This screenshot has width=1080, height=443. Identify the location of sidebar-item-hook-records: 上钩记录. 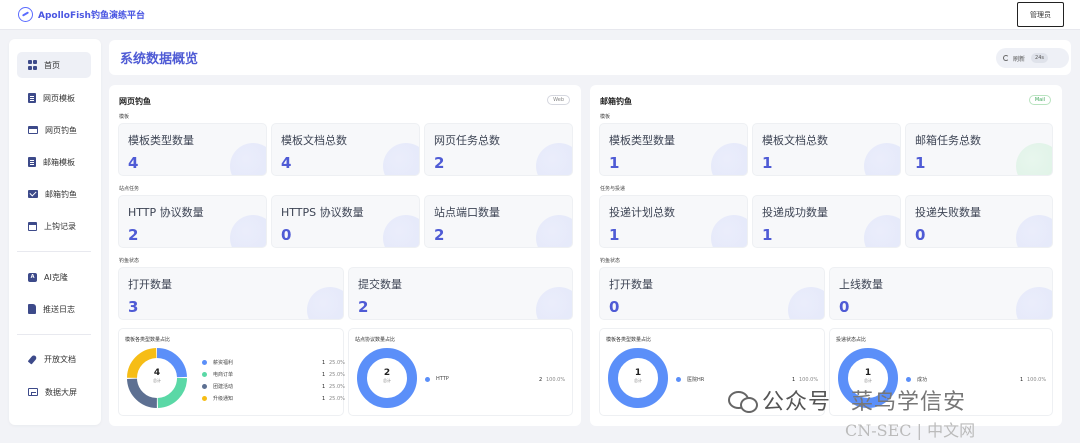
(54, 226).